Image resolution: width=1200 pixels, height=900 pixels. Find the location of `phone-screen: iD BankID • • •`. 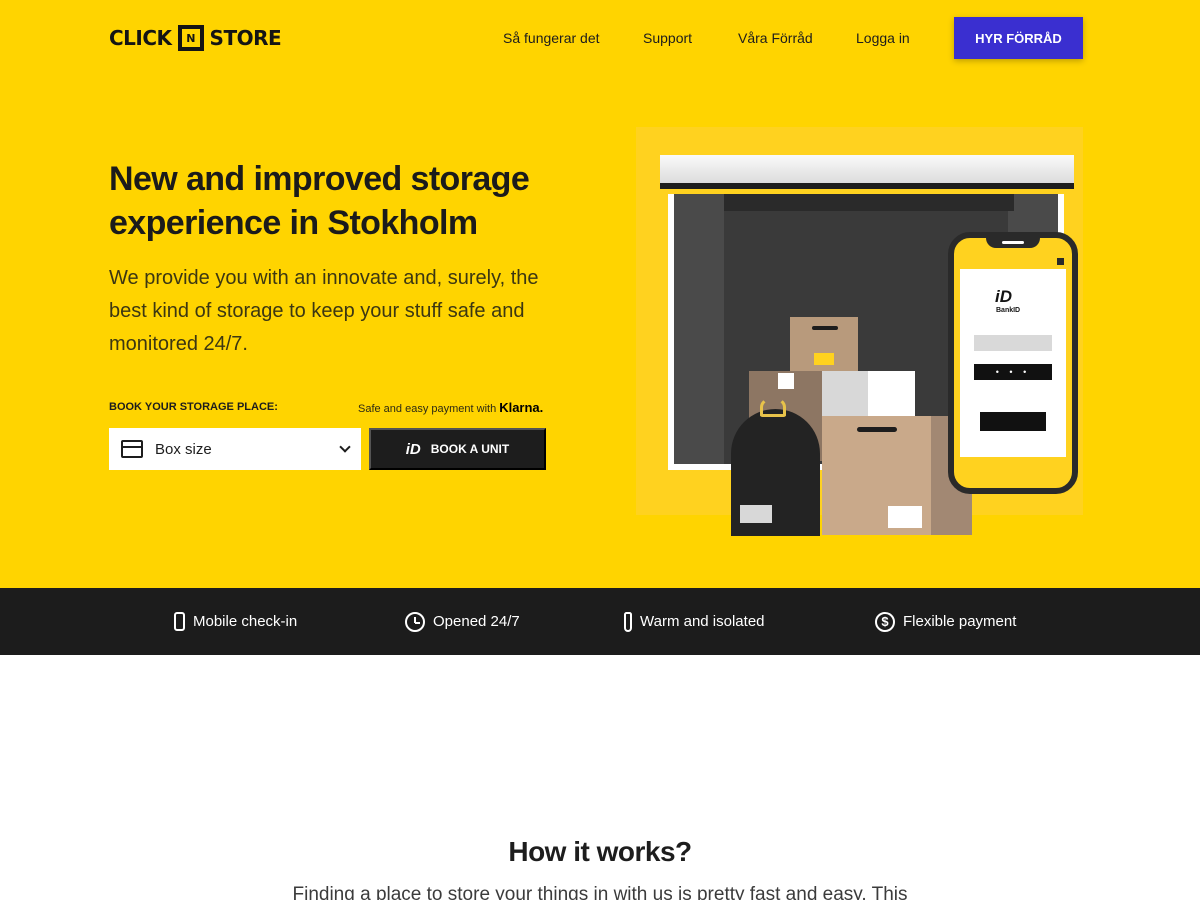

phone-screen: iD BankID • • • is located at coordinates (1013, 363).